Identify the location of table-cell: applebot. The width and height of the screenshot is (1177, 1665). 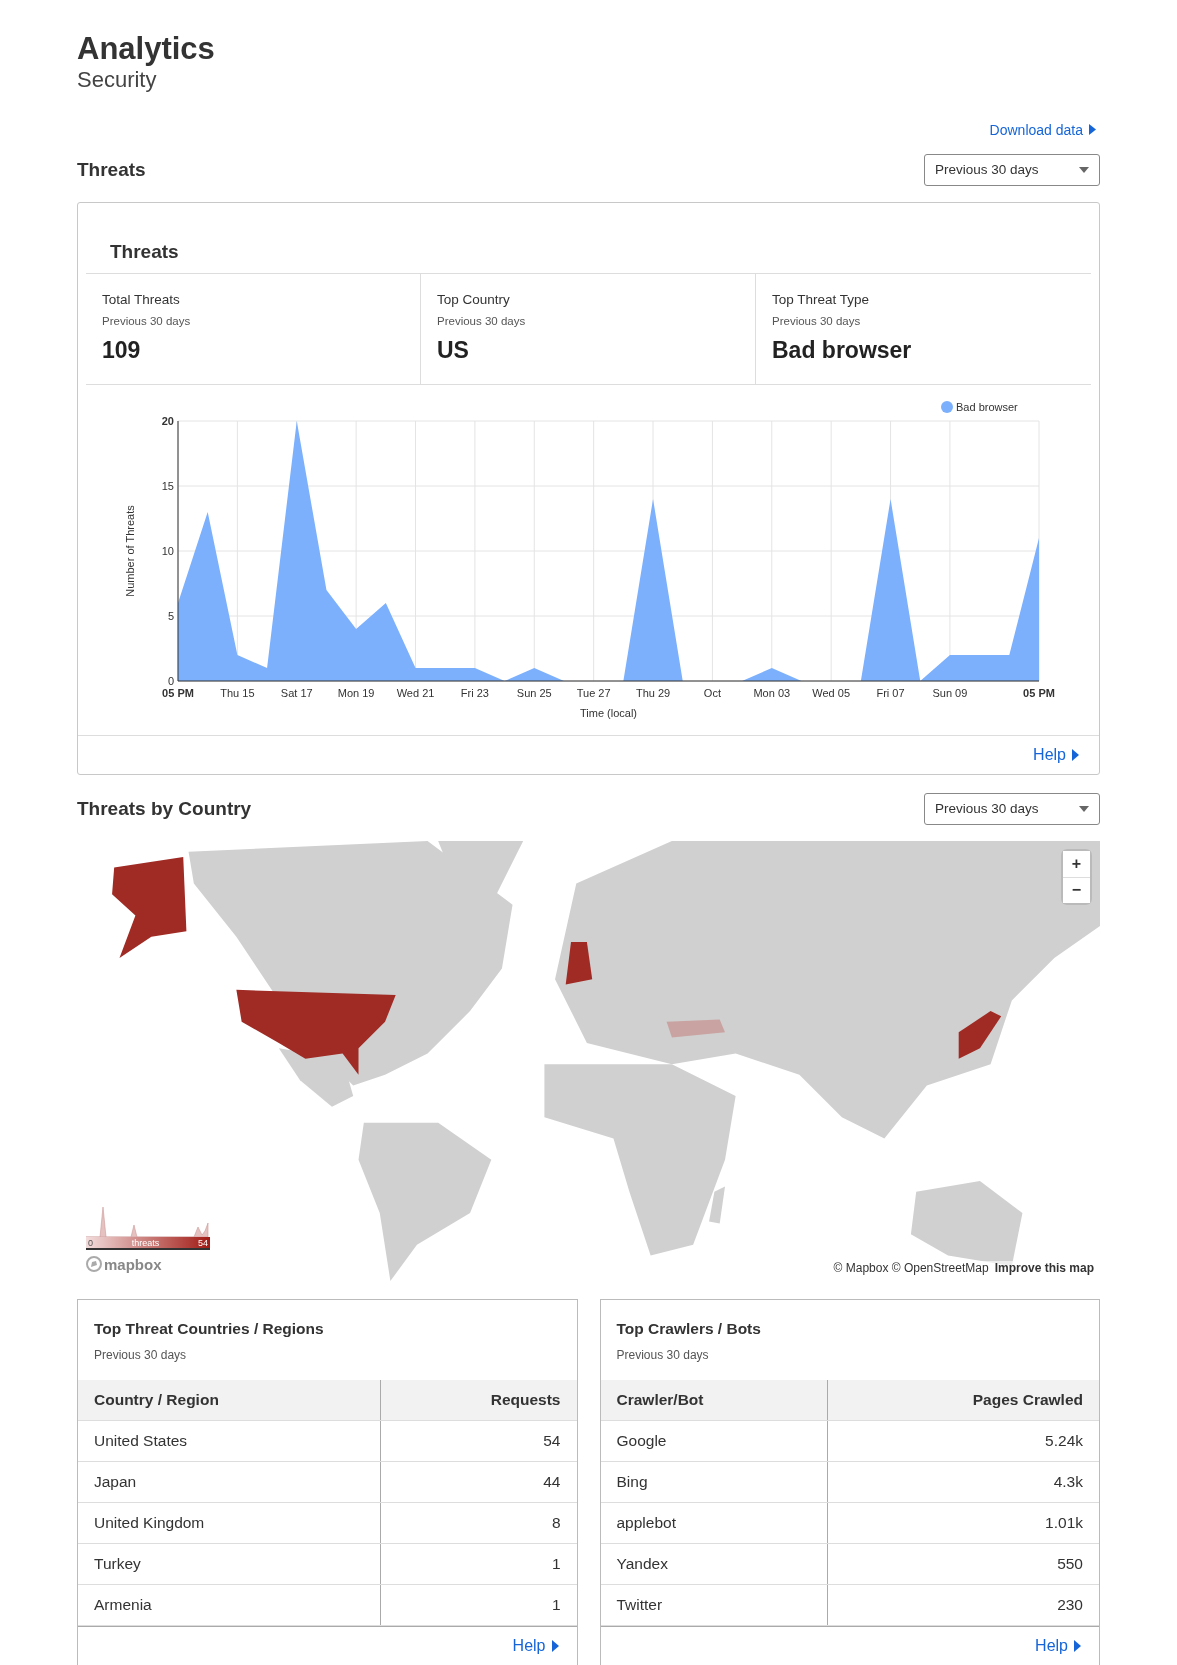
(714, 1523).